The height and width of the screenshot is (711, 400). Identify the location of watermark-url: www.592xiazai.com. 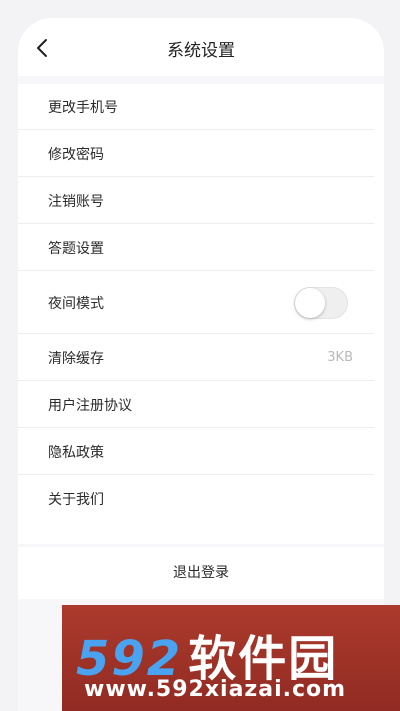
(215, 689).